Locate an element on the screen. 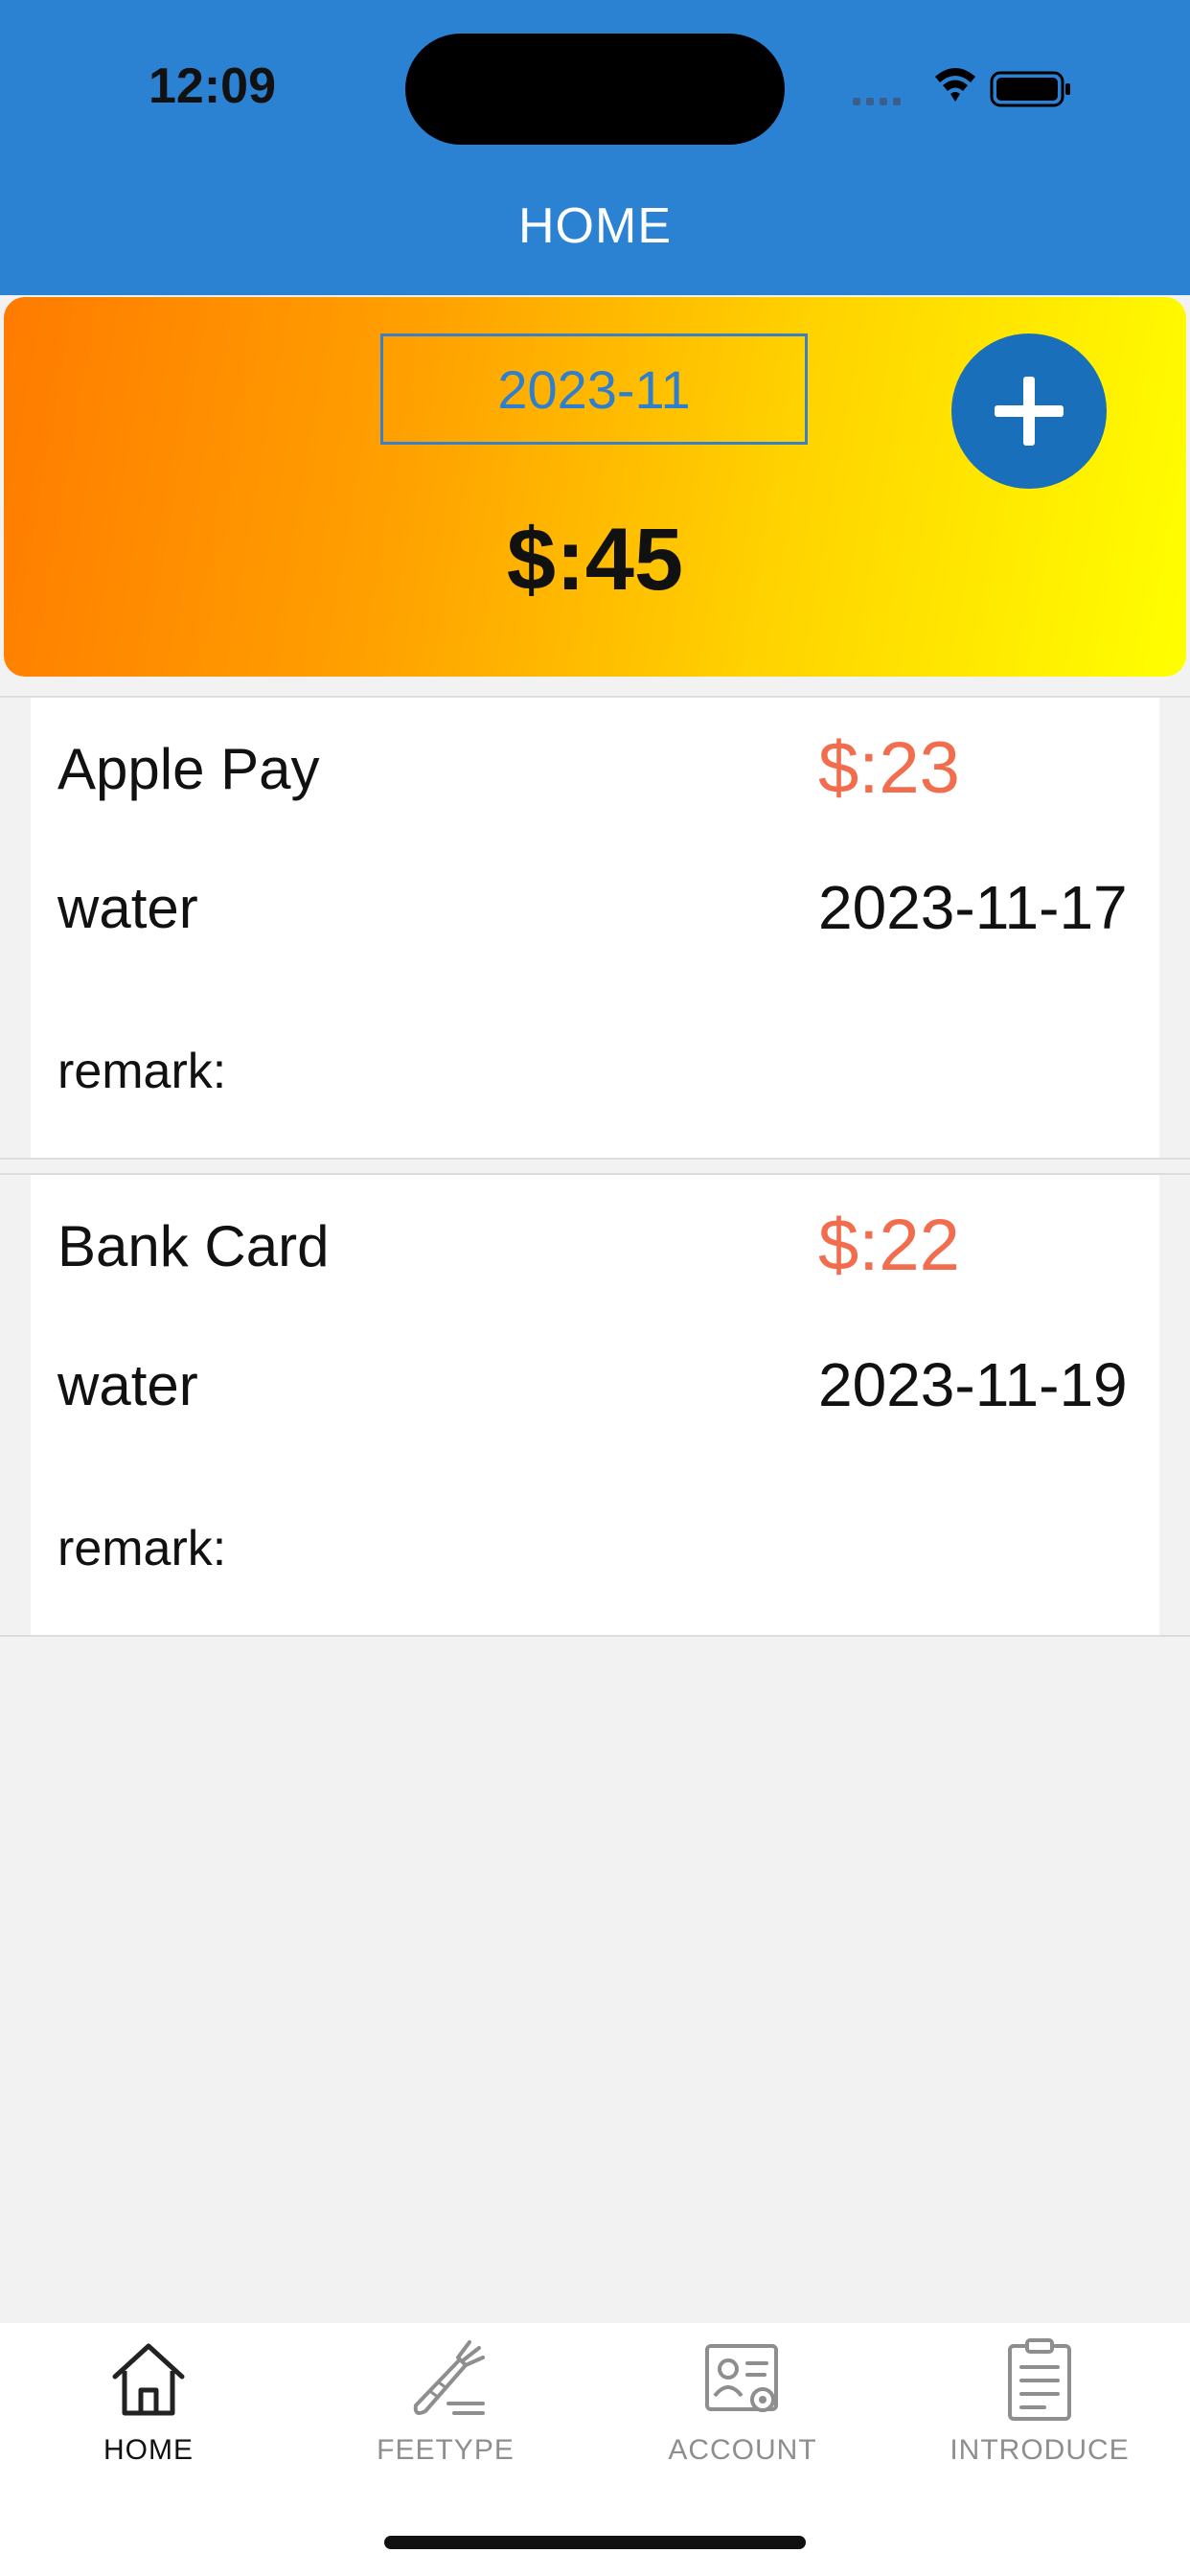  record-date: 2023-11-19 is located at coordinates (973, 1384).